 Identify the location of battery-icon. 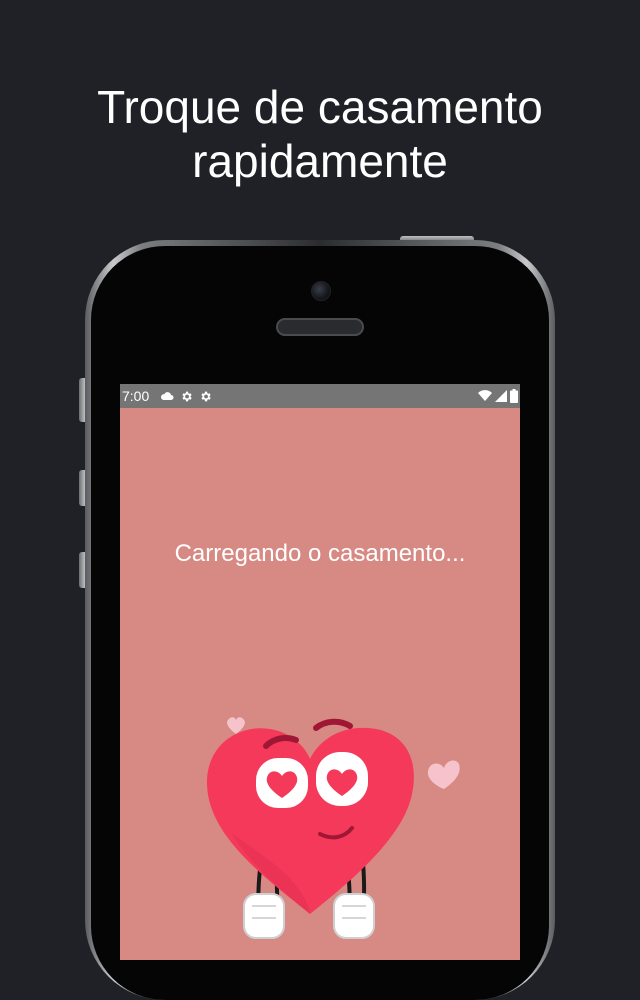
(514, 396).